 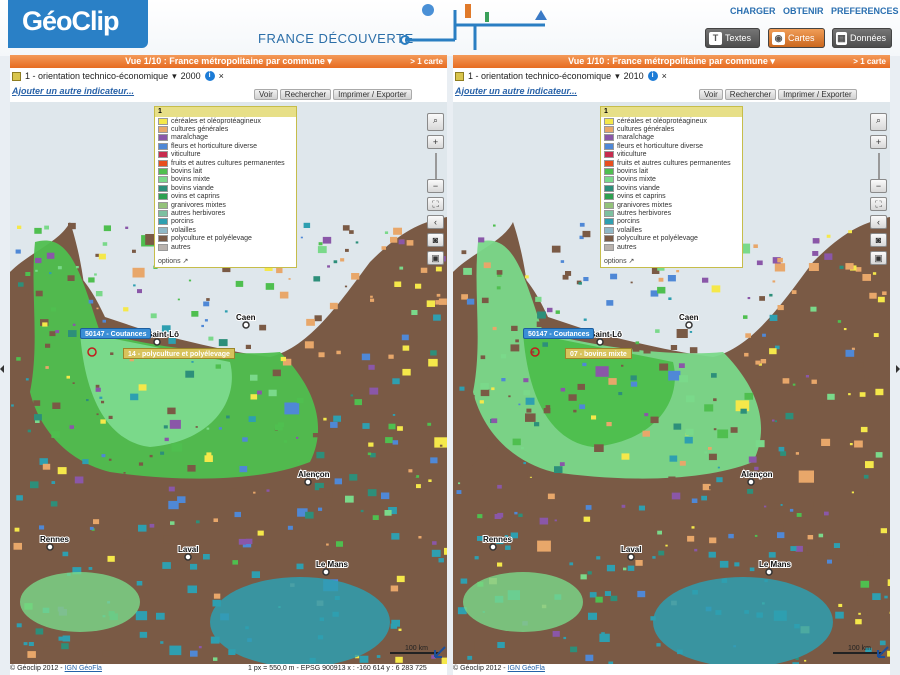 I want to click on city-dot, so click(x=326, y=572).